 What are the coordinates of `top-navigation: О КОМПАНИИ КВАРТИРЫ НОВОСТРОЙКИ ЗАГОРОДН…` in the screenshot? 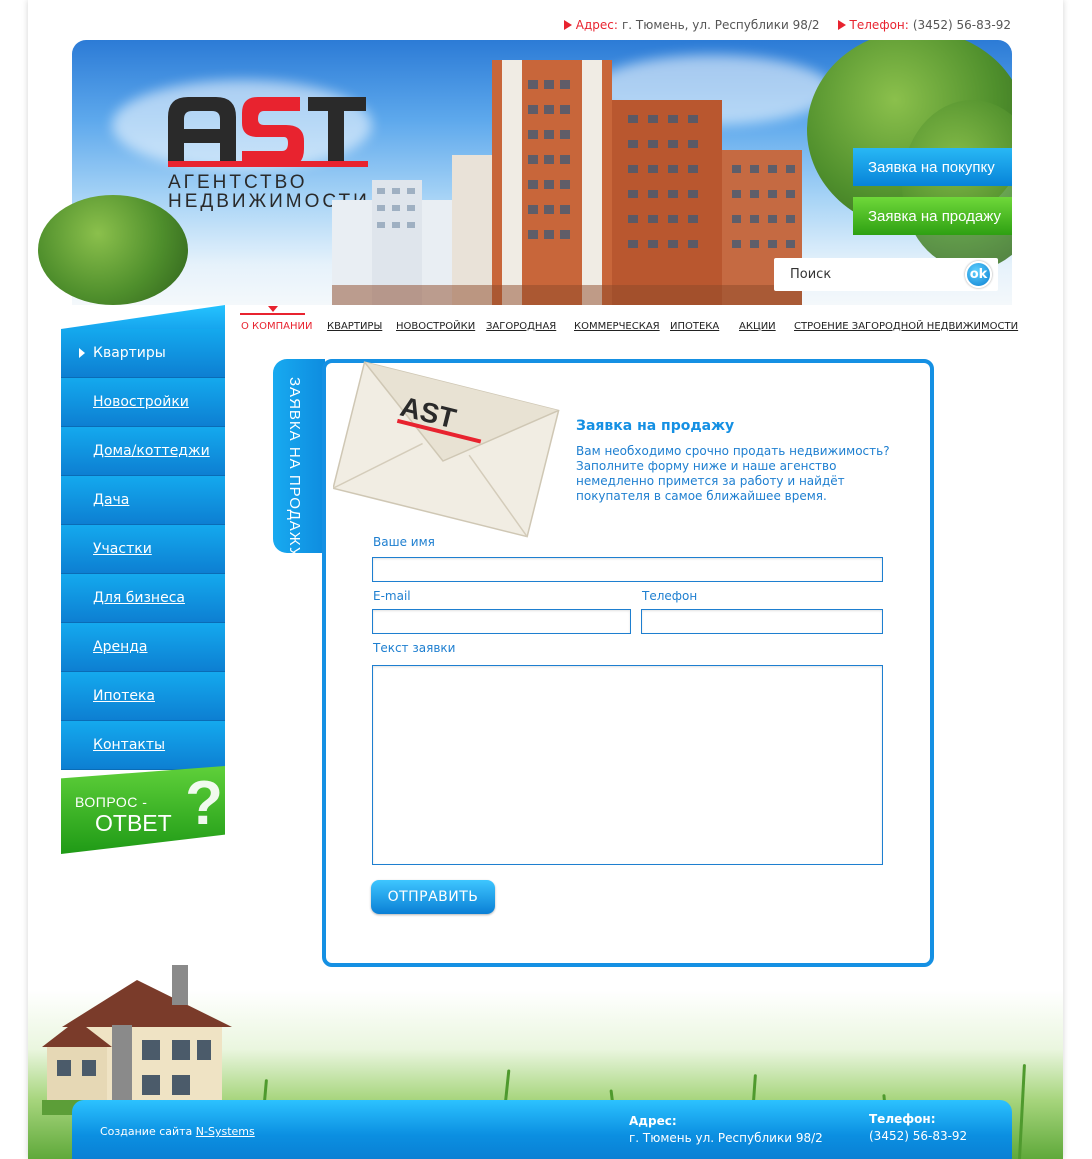 It's located at (630, 324).